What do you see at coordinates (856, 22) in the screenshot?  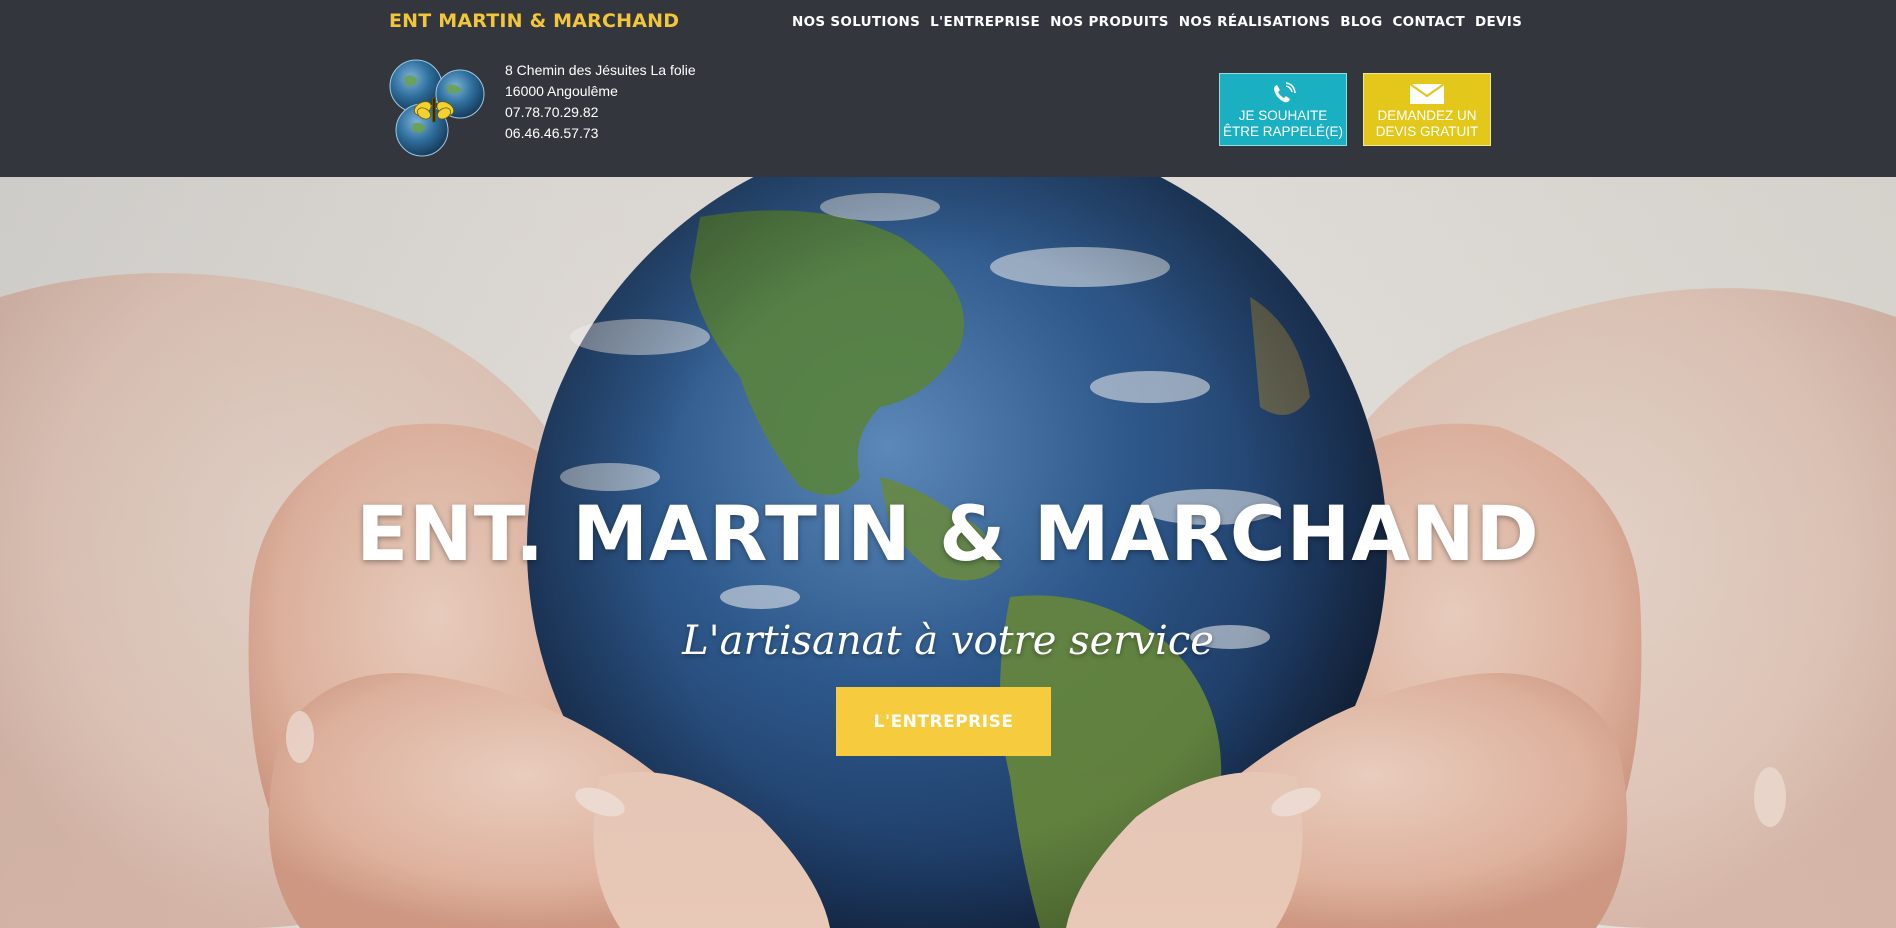 I see `nav-nos-solutions: NOS SOLUTIONS` at bounding box center [856, 22].